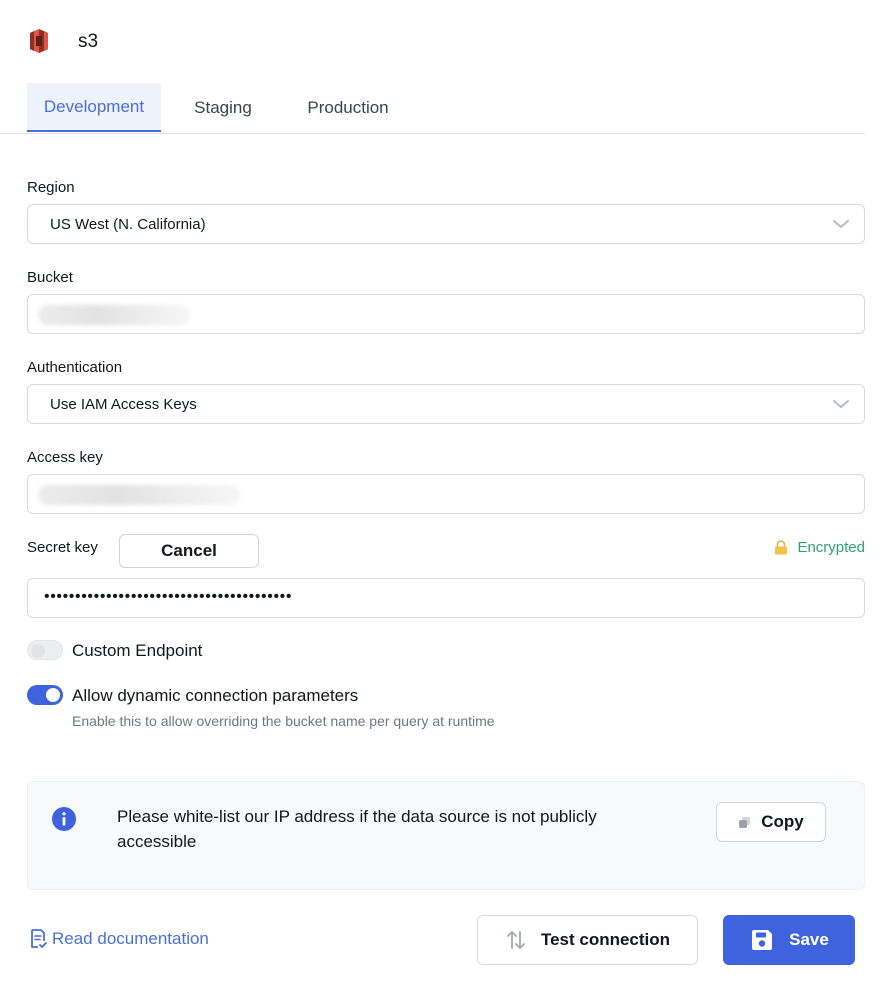 This screenshot has width=893, height=996. I want to click on dynamic-params-toggle, so click(45, 695).